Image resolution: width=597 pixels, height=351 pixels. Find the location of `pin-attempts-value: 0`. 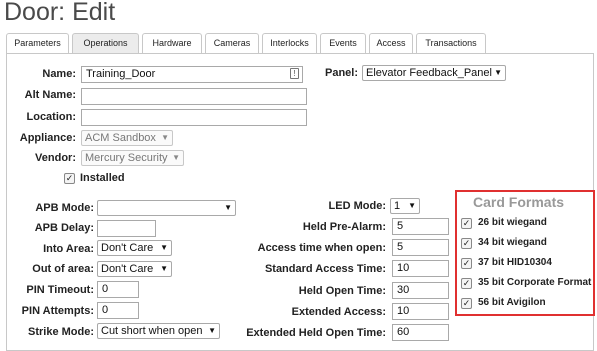

pin-attempts-value: 0 is located at coordinates (105, 310).